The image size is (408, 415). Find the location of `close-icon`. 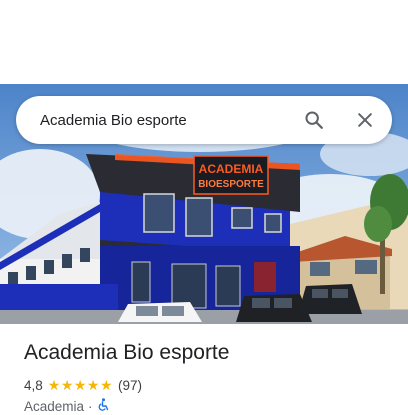

close-icon is located at coordinates (365, 120).